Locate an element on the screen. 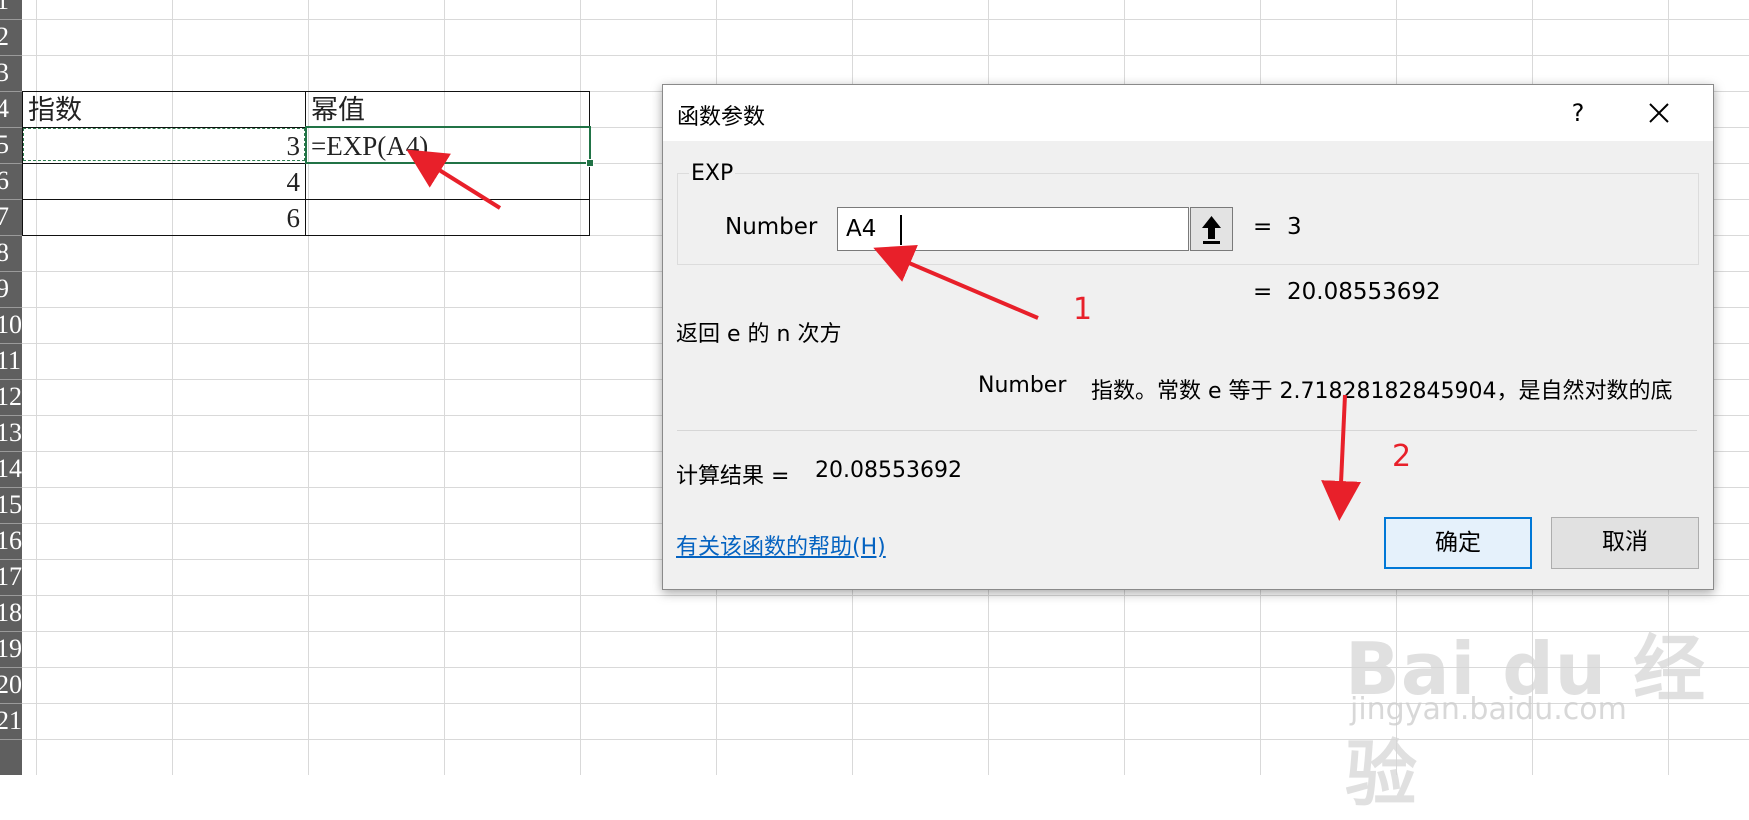 The width and height of the screenshot is (1749, 820). argument-label: Number is located at coordinates (771, 227).